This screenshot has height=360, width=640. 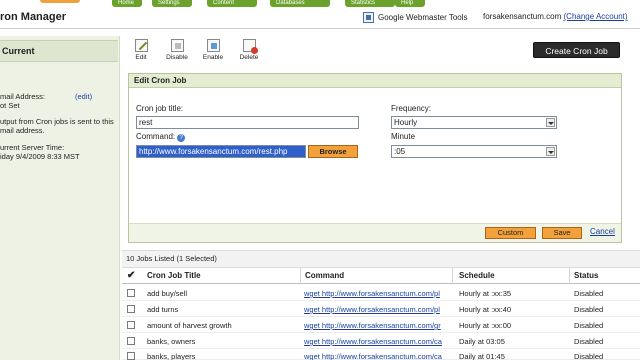 What do you see at coordinates (189, 325) in the screenshot?
I see `job-title: amount of harvest growth` at bounding box center [189, 325].